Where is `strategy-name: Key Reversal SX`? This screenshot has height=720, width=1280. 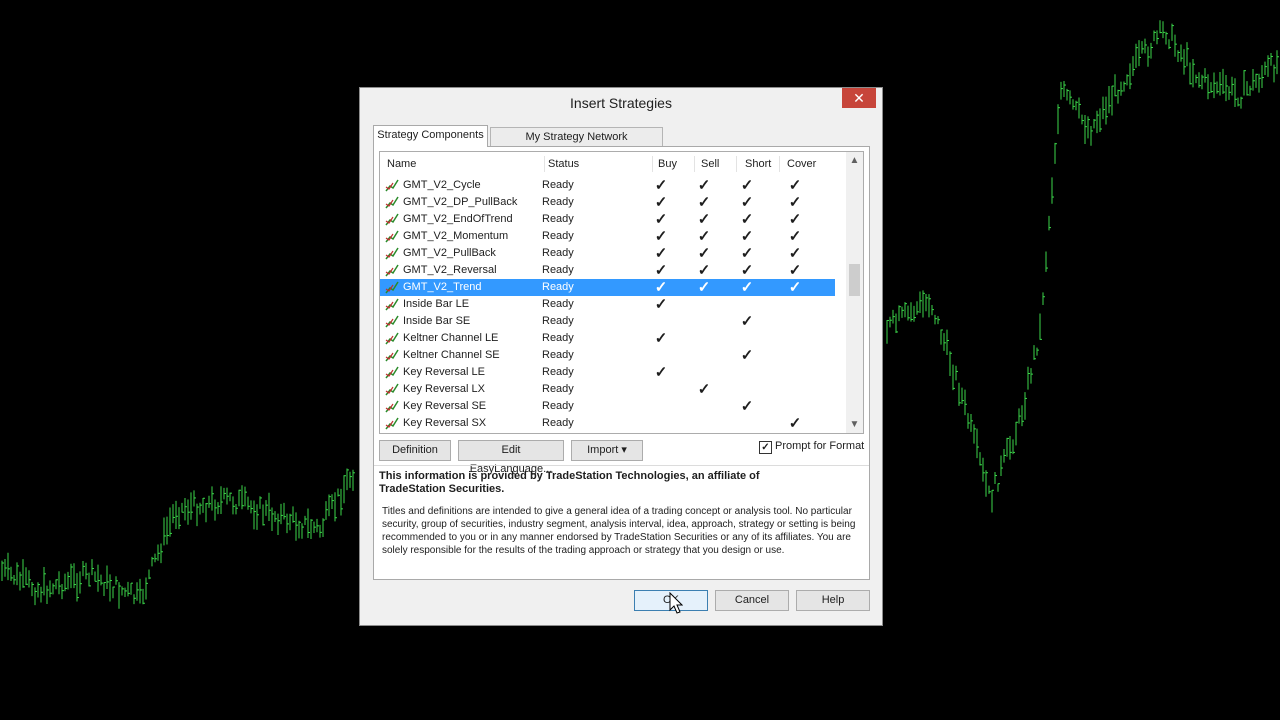 strategy-name: Key Reversal SX is located at coordinates (445, 423).